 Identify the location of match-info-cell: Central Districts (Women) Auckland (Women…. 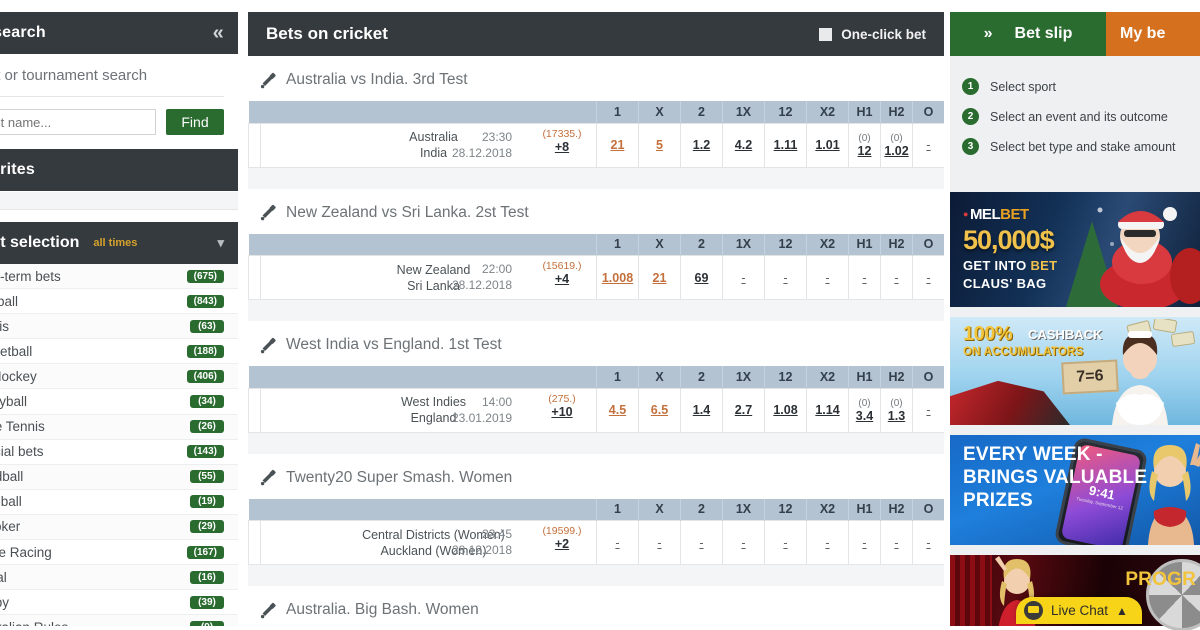
(428, 542).